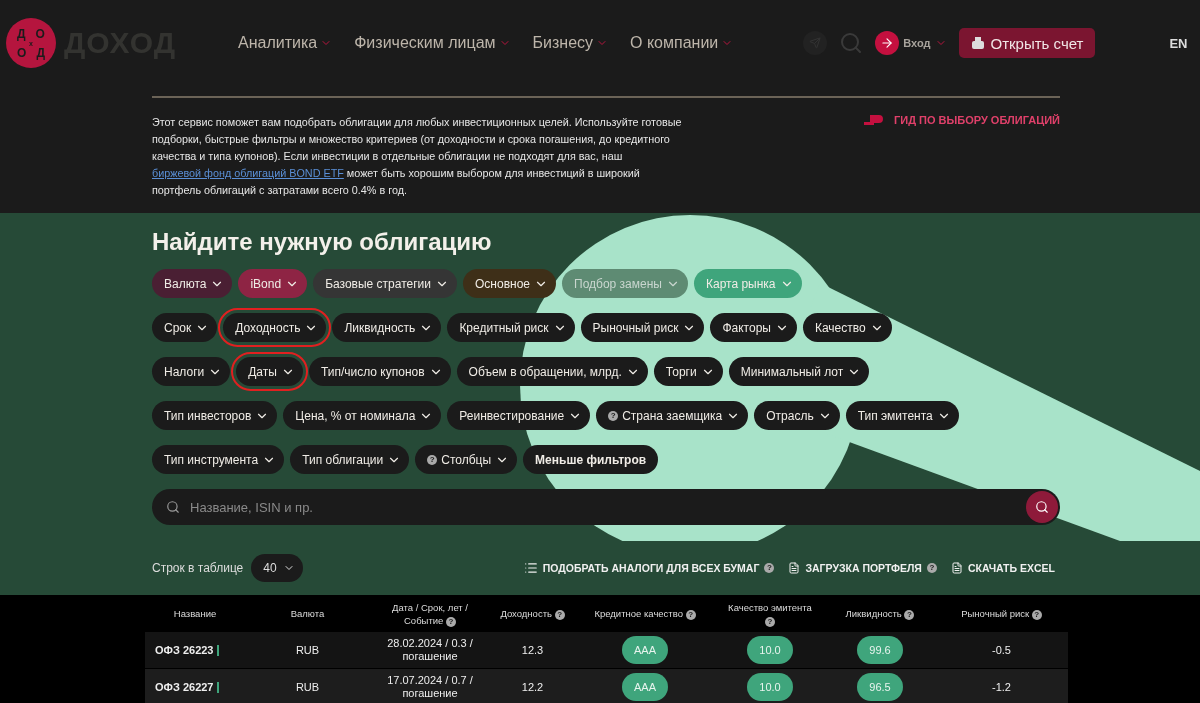  I want to click on column-header: Название, so click(195, 613).